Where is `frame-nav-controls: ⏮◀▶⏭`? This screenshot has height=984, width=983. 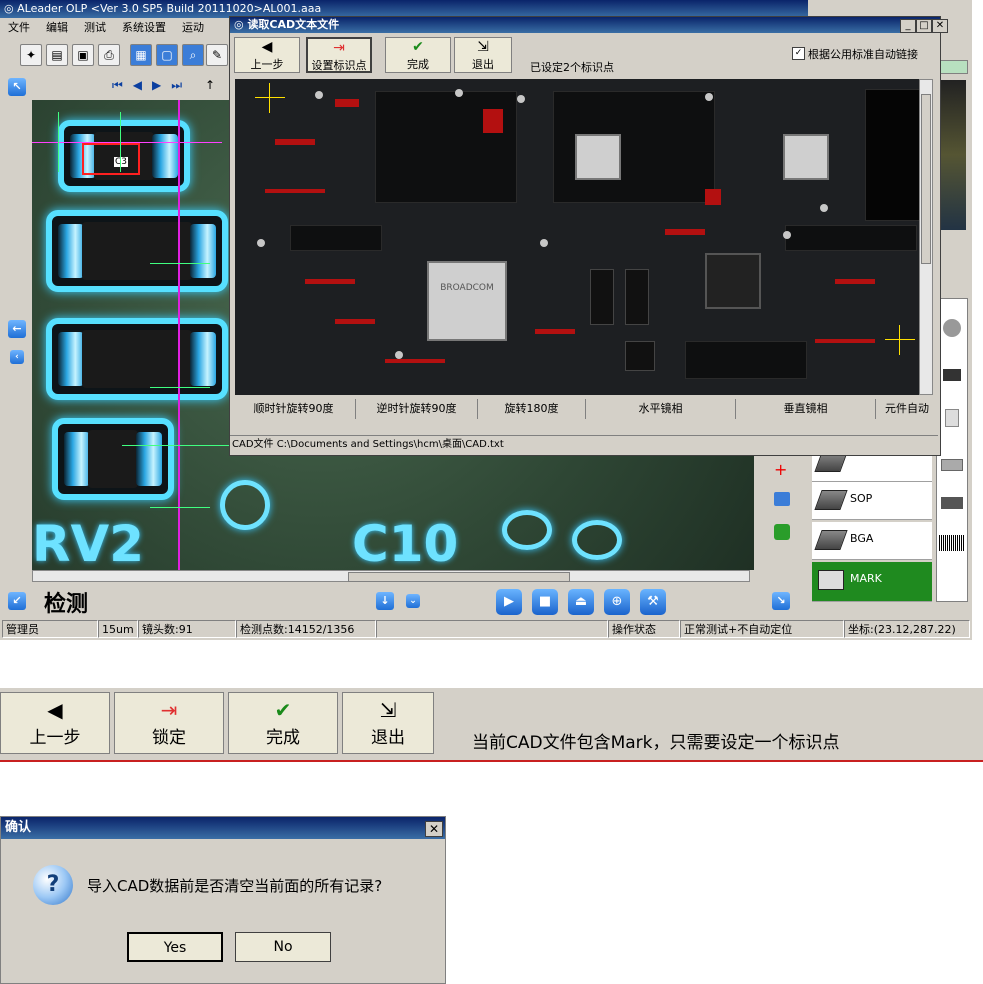
frame-nav-controls: ⏮◀▶⏭ is located at coordinates (152, 85).